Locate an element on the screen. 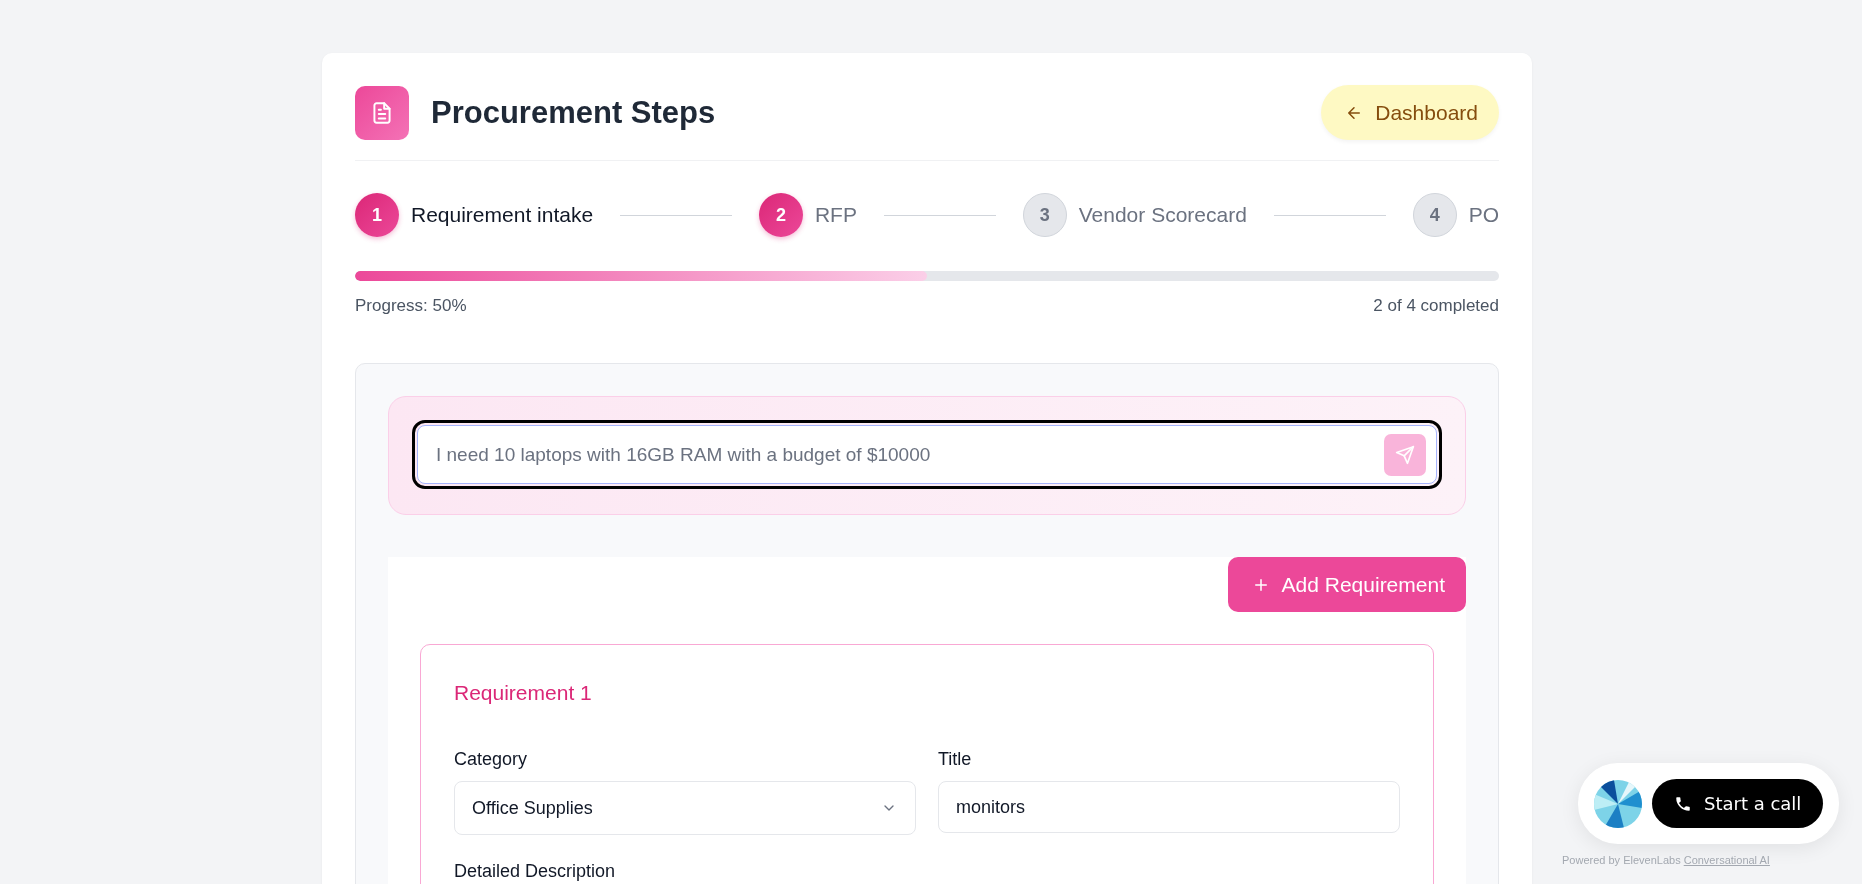  phone-icon is located at coordinates (1683, 803).